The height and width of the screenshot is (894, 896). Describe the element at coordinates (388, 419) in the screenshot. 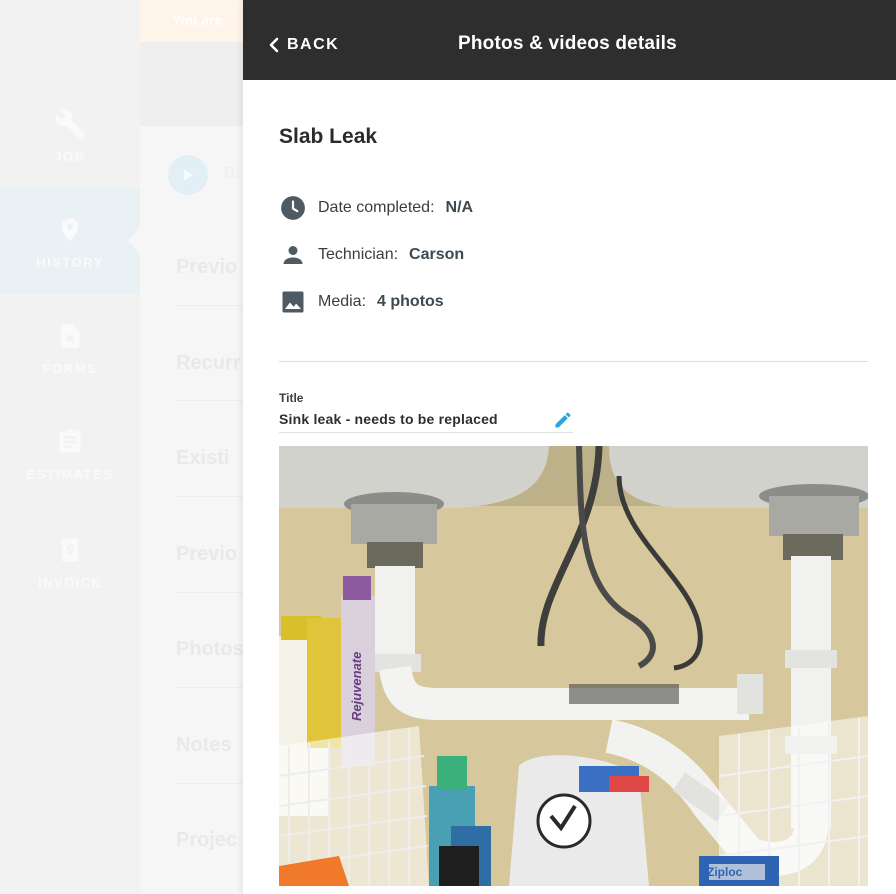

I see `title-field-value: Sink leak - needs to be replaced` at that location.